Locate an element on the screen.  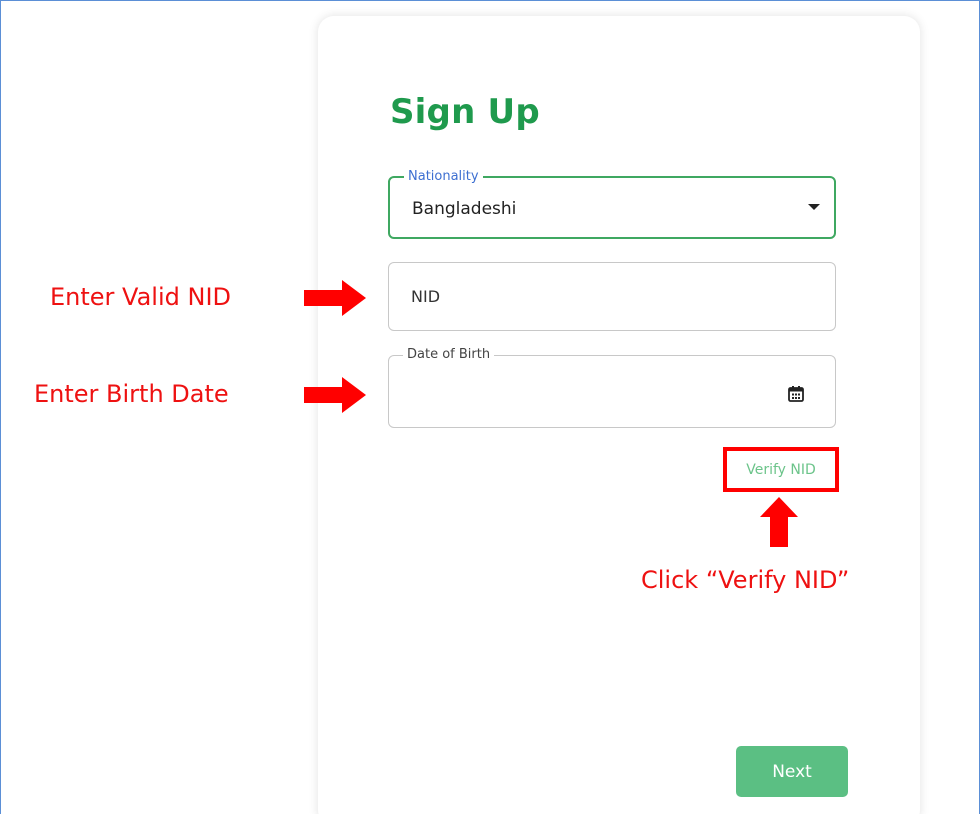
verify-highlight-box: Verify NID is located at coordinates (781, 469).